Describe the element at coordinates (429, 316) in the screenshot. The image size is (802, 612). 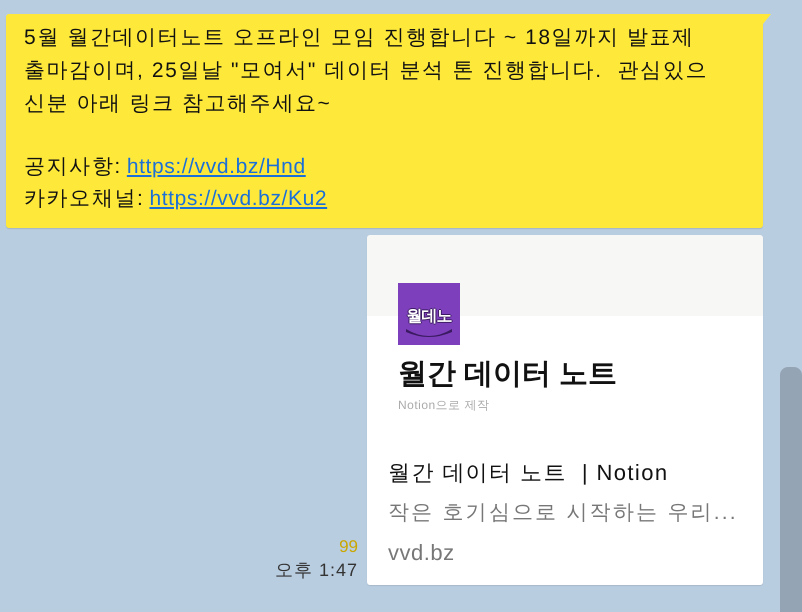
I see `logo-text: 월데노` at that location.